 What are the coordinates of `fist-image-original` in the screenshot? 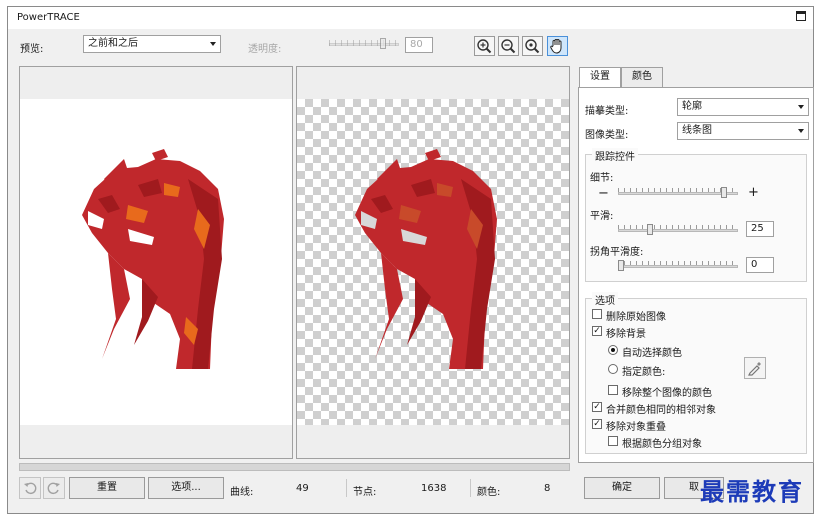 It's located at (153, 259).